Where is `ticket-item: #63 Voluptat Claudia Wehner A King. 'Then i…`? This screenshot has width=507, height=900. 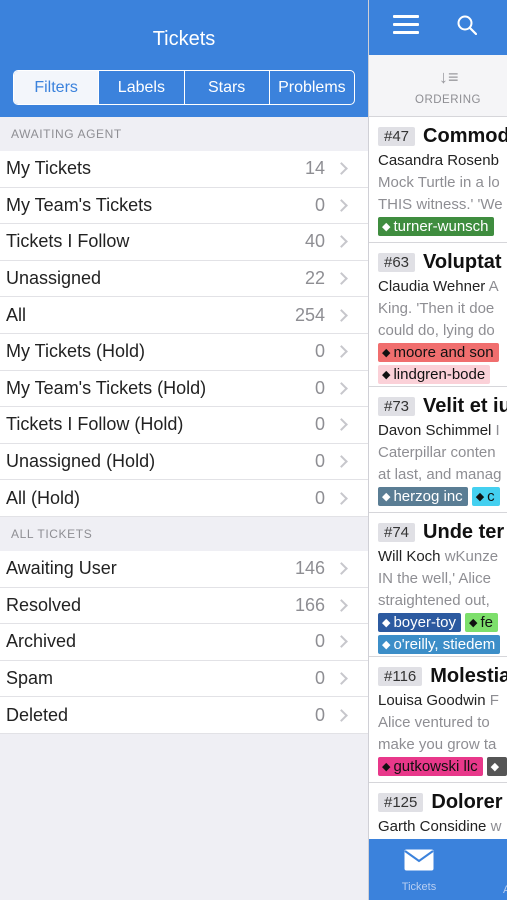
ticket-item: #63 Voluptat Claudia Wehner A King. 'Then i… is located at coordinates (438, 315).